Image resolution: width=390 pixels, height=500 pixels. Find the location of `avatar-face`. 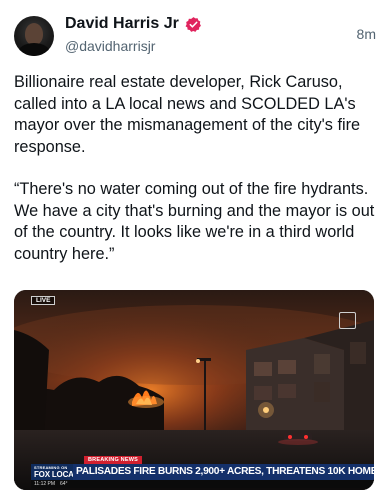

avatar-face is located at coordinates (34, 34).